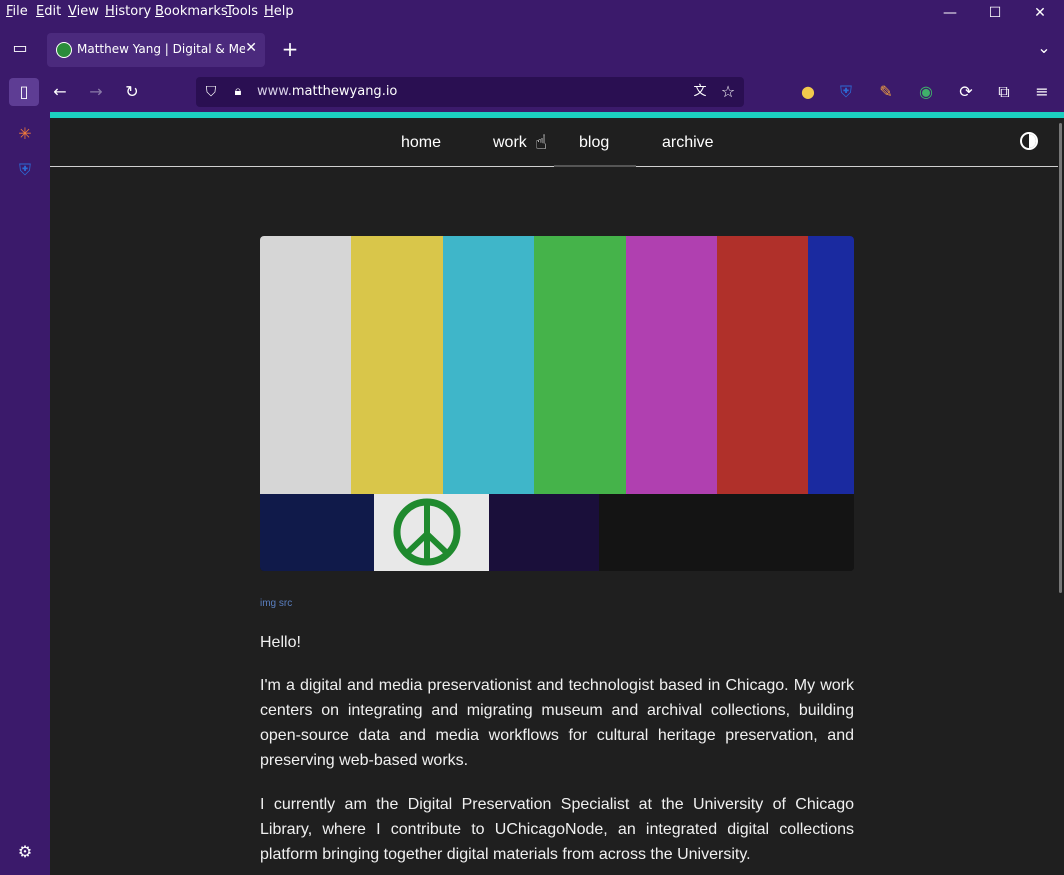 The image size is (1064, 875). I want to click on close-window-icon: ✕, so click(1040, 13).